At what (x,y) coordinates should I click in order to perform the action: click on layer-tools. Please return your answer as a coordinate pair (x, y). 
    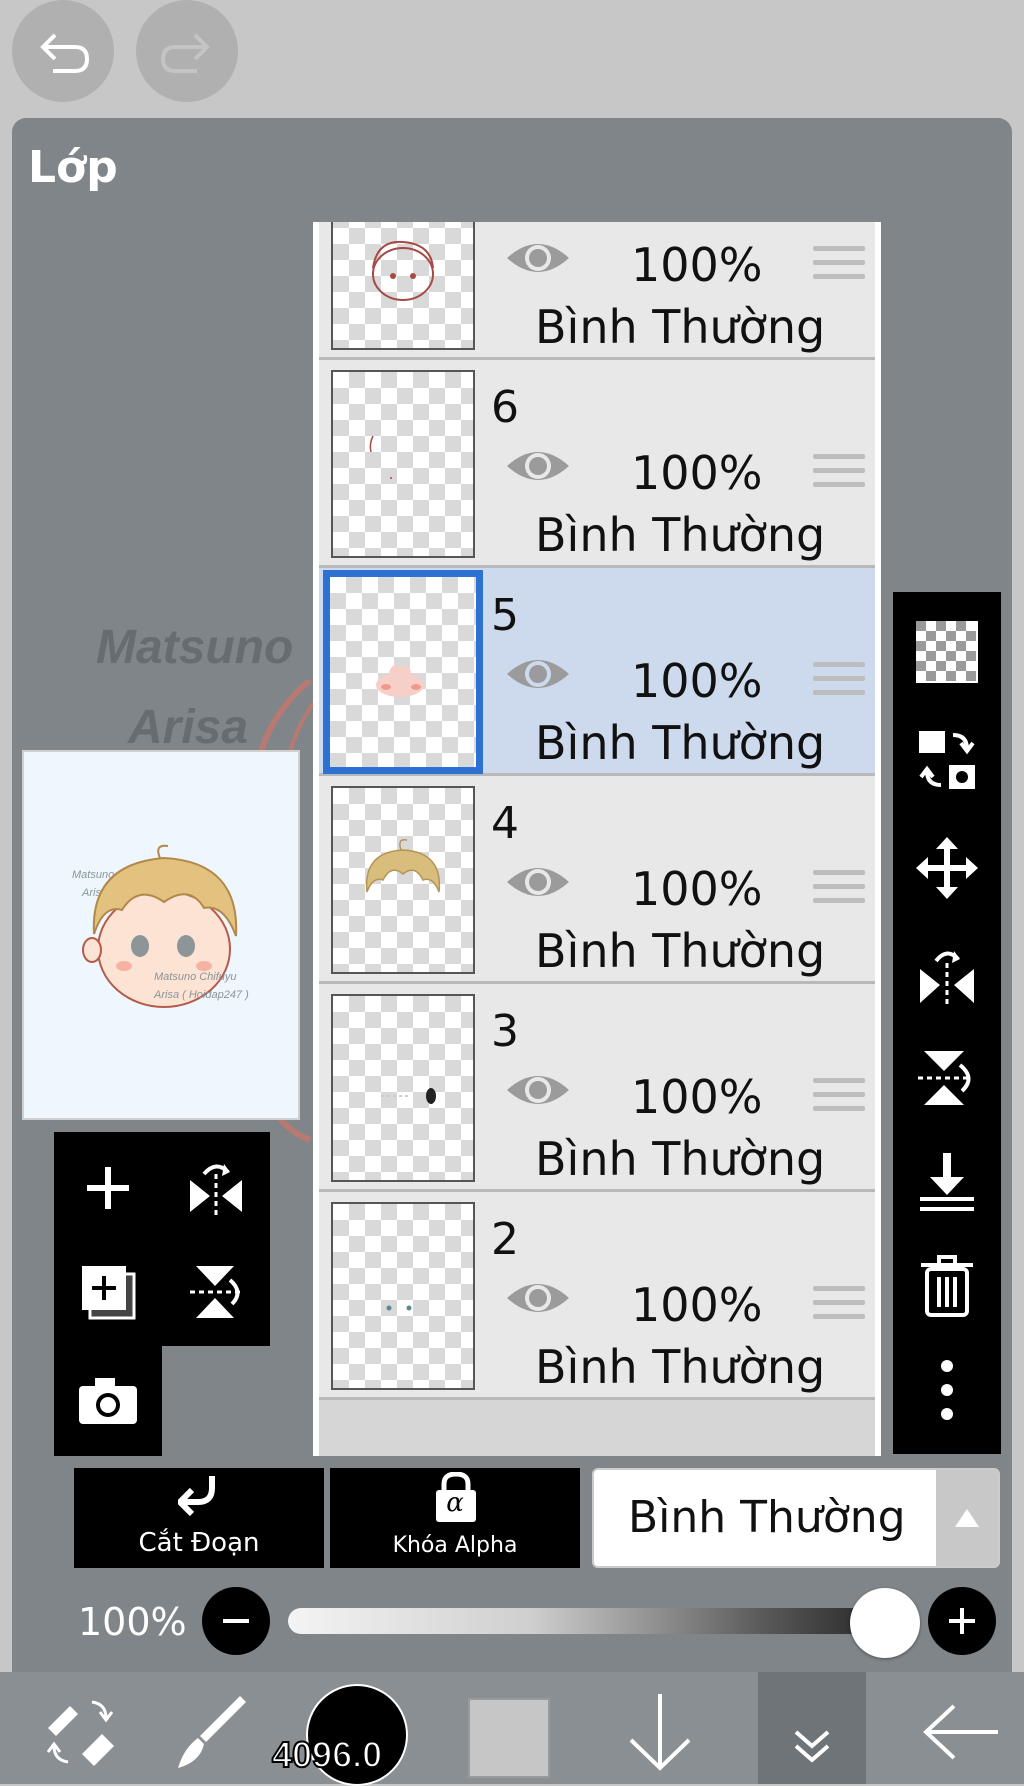
    Looking at the image, I should click on (947, 1023).